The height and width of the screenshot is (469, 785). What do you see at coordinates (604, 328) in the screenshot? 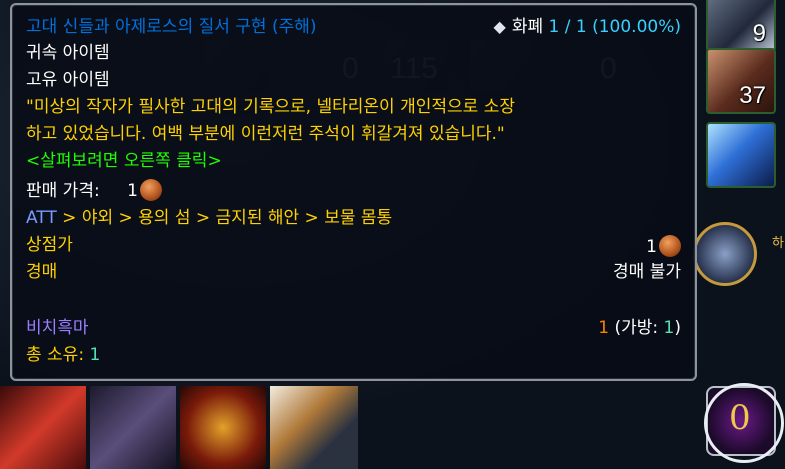
I see `char-count-value: 1` at bounding box center [604, 328].